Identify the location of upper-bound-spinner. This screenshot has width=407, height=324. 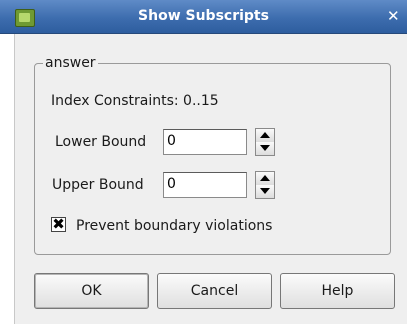
(265, 185).